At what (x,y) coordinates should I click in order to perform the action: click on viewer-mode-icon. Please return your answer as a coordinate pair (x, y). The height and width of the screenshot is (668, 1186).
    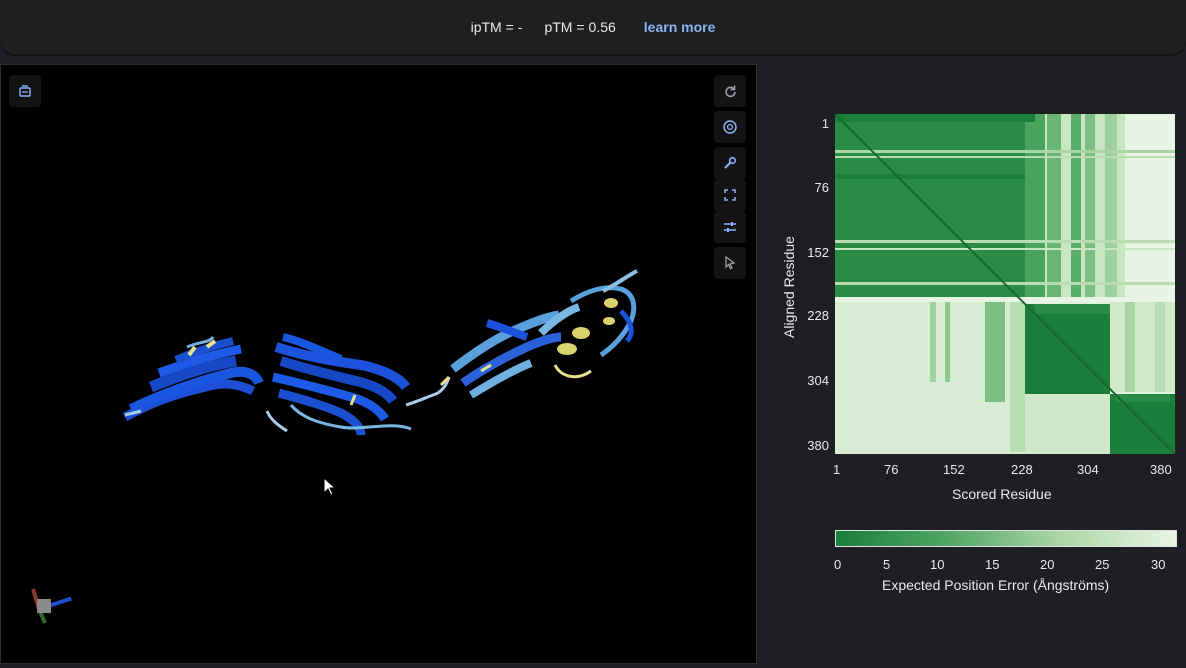
    Looking at the image, I should click on (25, 91).